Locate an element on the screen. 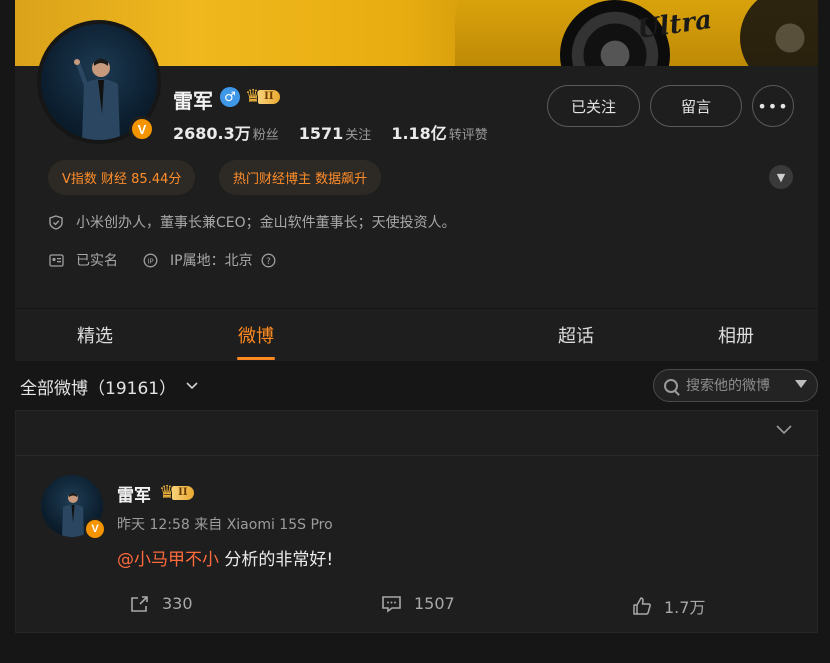  post-body: 分析的非常好! is located at coordinates (276, 560).